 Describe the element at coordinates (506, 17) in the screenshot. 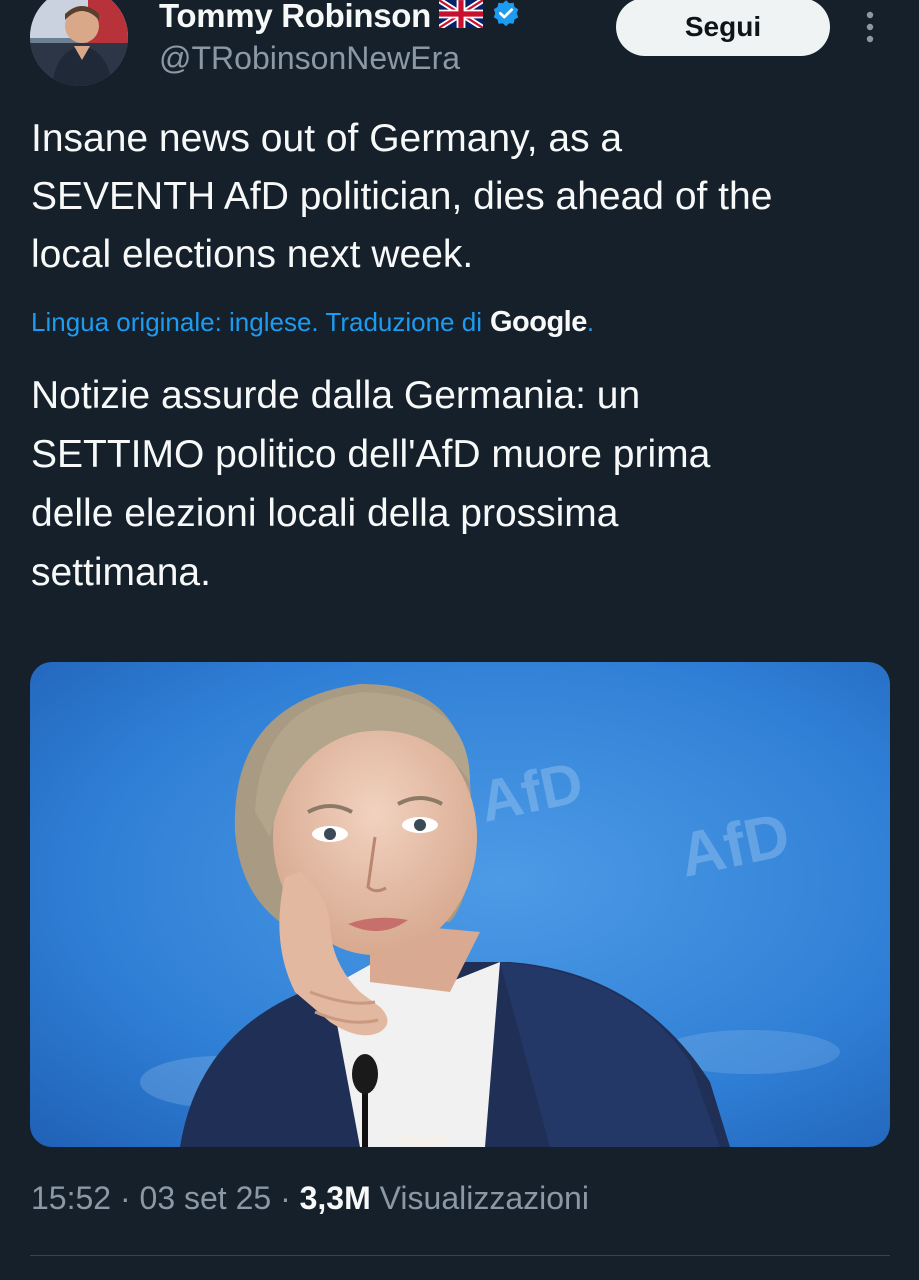

I see `verified-badge-icon` at that location.